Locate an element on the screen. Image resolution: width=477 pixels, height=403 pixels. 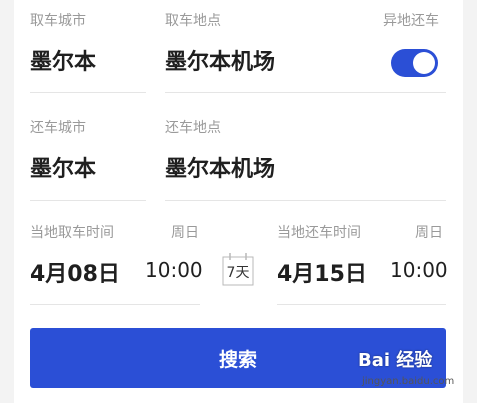
return-weekday: 周日 is located at coordinates (429, 233).